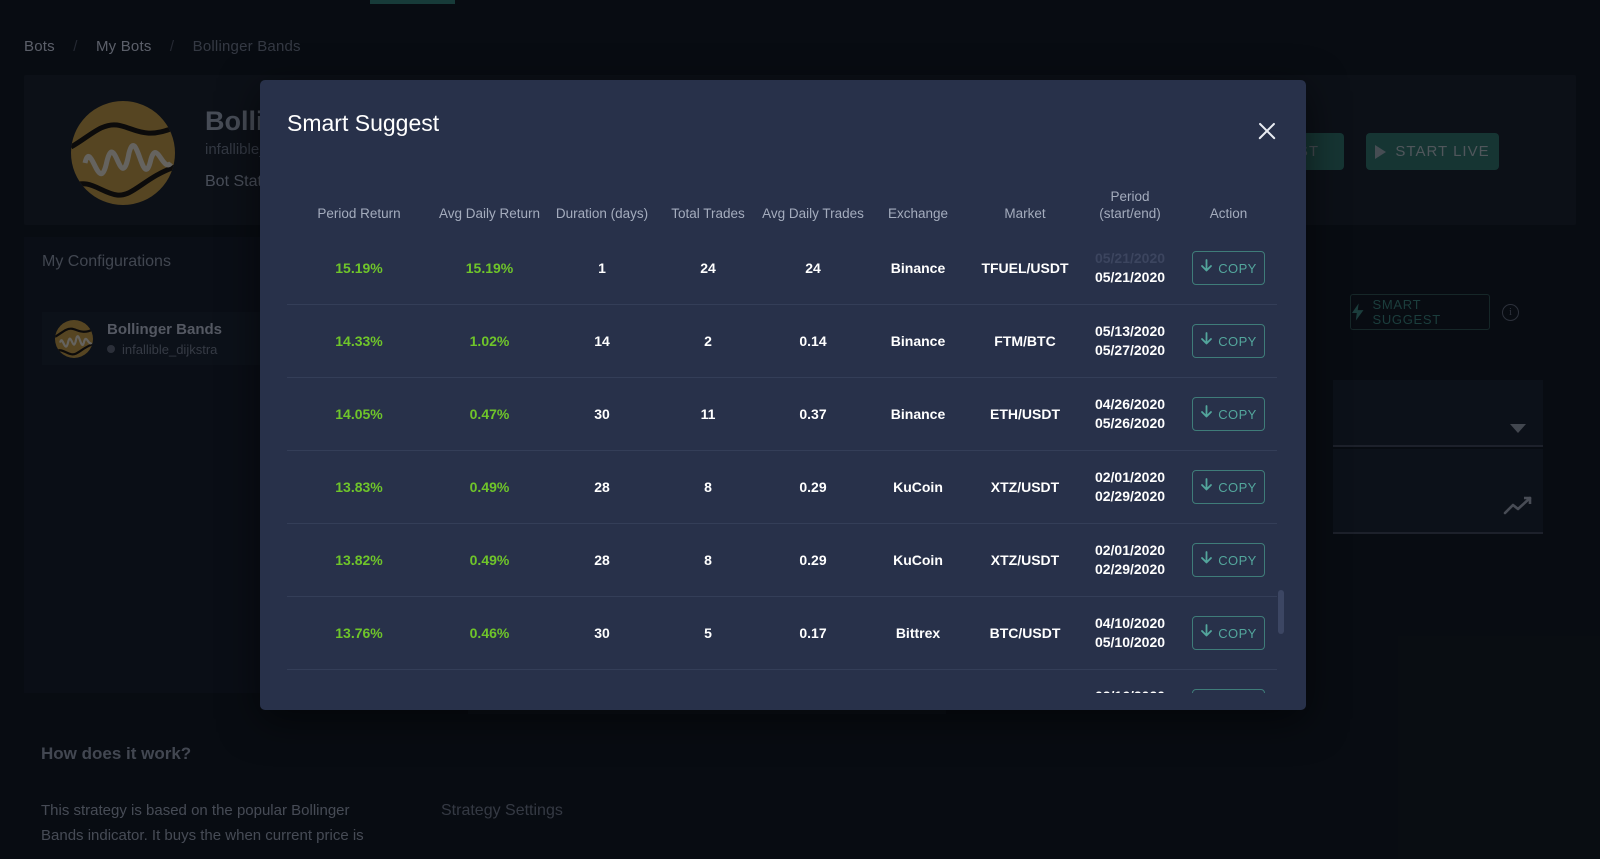 Image resolution: width=1600 pixels, height=859 pixels. Describe the element at coordinates (602, 633) in the screenshot. I see `cell-duration: 30` at that location.